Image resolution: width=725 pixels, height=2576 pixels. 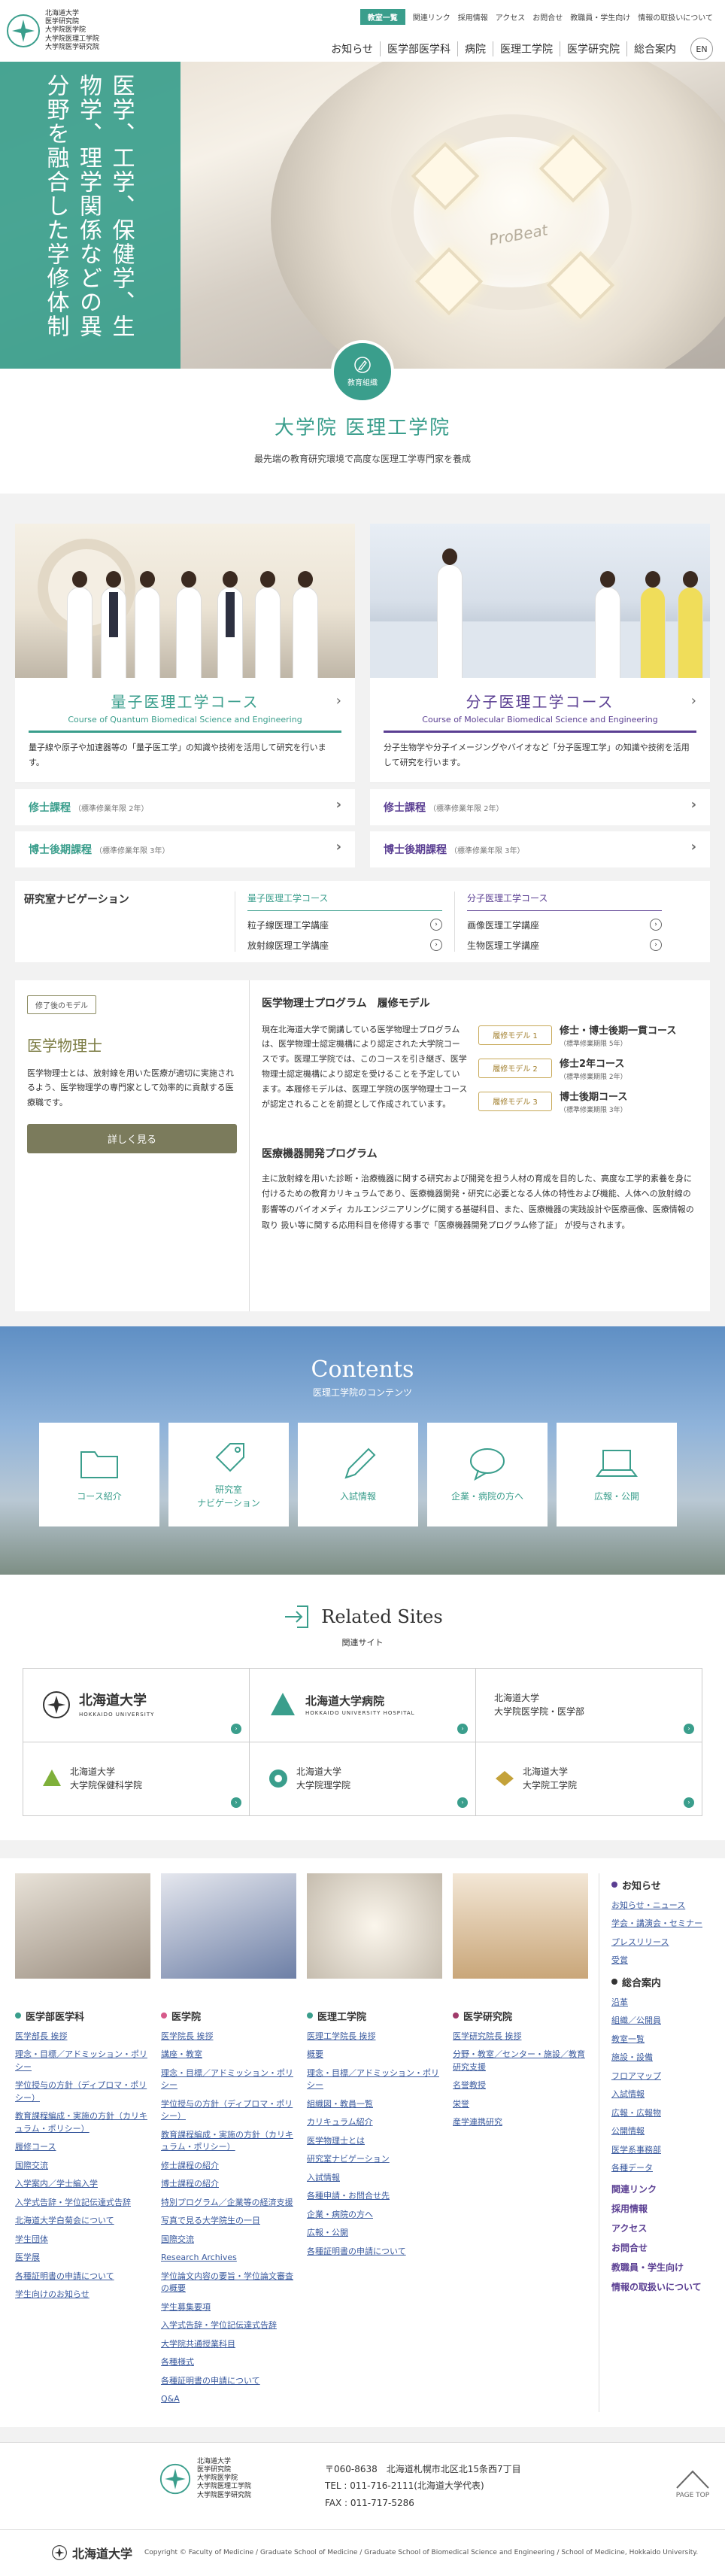 I want to click on lab-link: 放射線医理工学講座 ›, so click(x=344, y=945).